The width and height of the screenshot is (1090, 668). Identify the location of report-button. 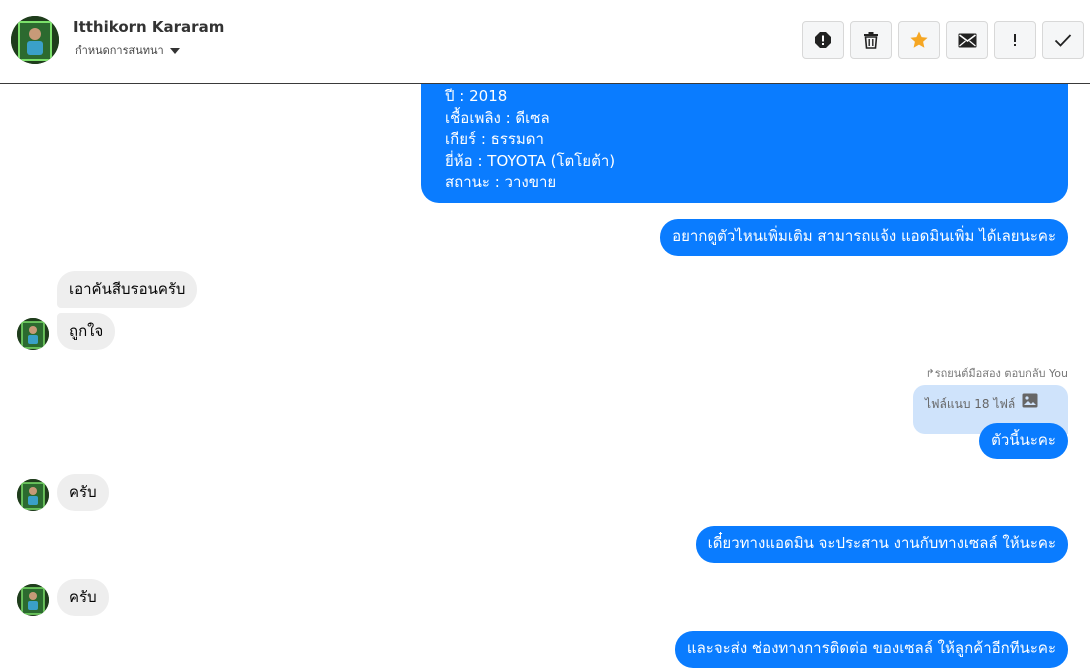
(823, 40).